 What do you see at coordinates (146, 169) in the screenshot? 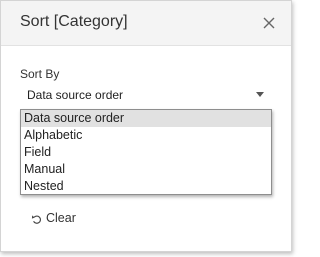
I see `option-manual: Manual` at bounding box center [146, 169].